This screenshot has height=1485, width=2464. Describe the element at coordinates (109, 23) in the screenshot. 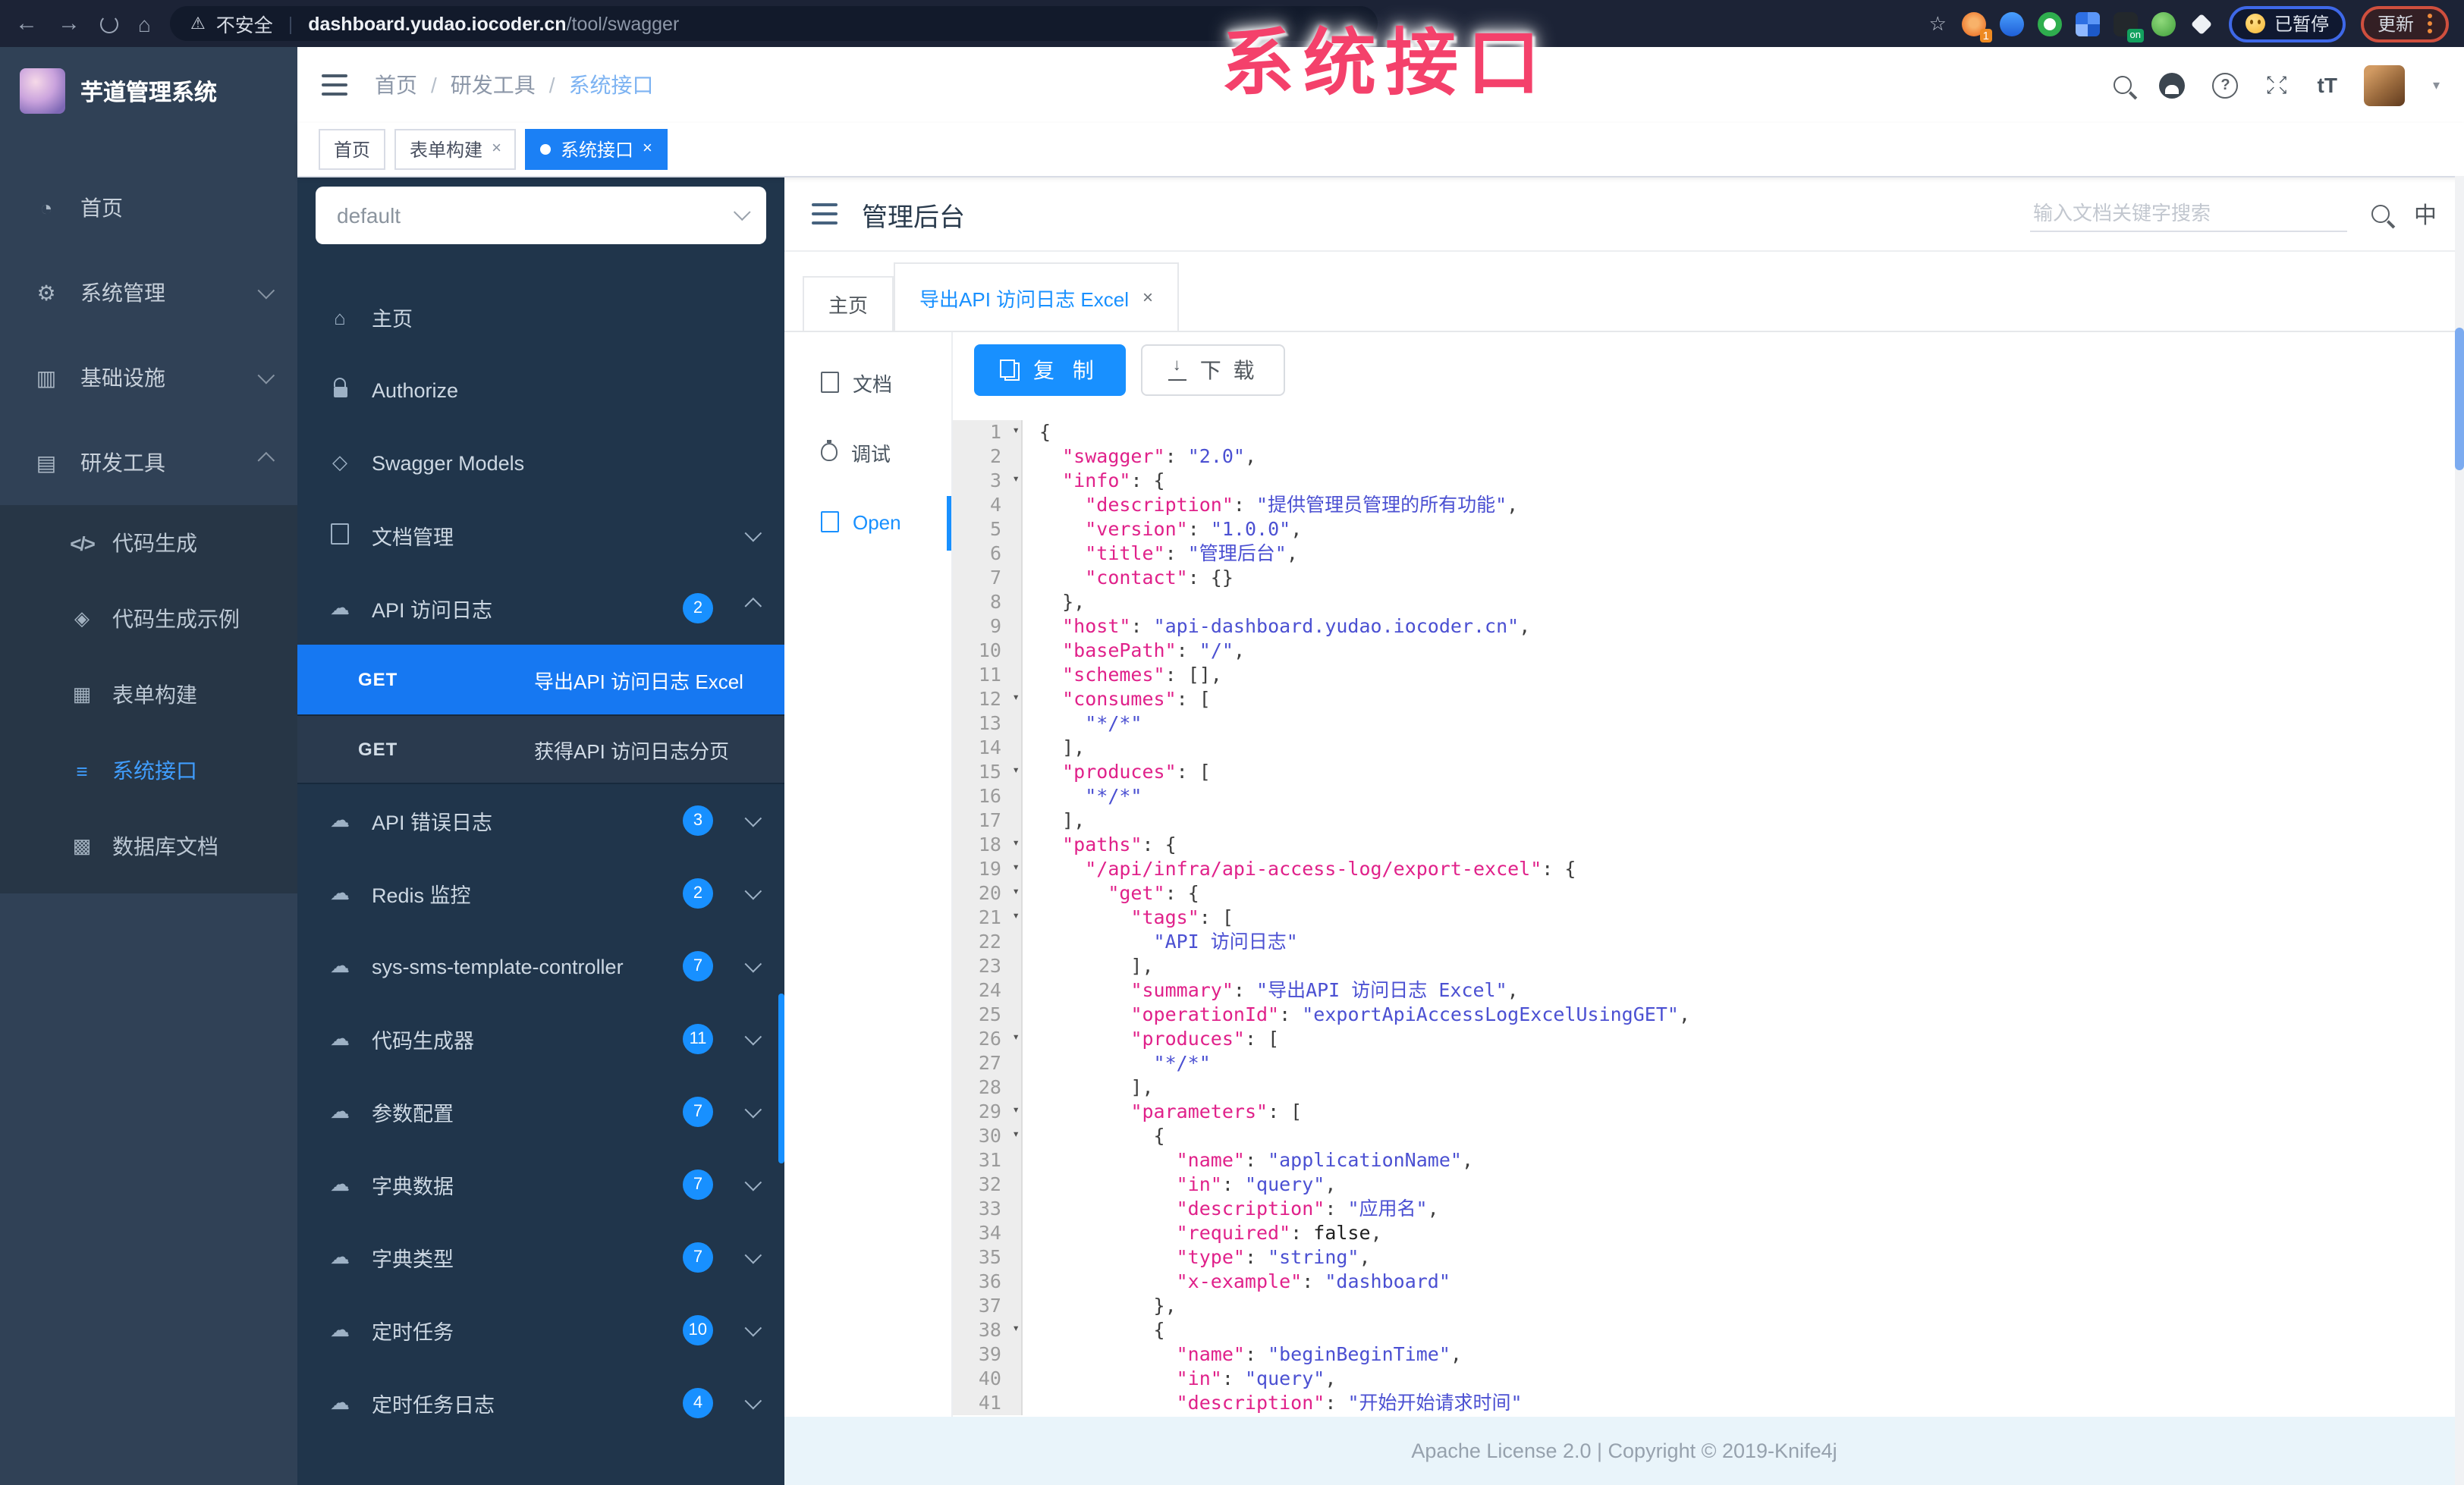

I see `reload-icon` at that location.